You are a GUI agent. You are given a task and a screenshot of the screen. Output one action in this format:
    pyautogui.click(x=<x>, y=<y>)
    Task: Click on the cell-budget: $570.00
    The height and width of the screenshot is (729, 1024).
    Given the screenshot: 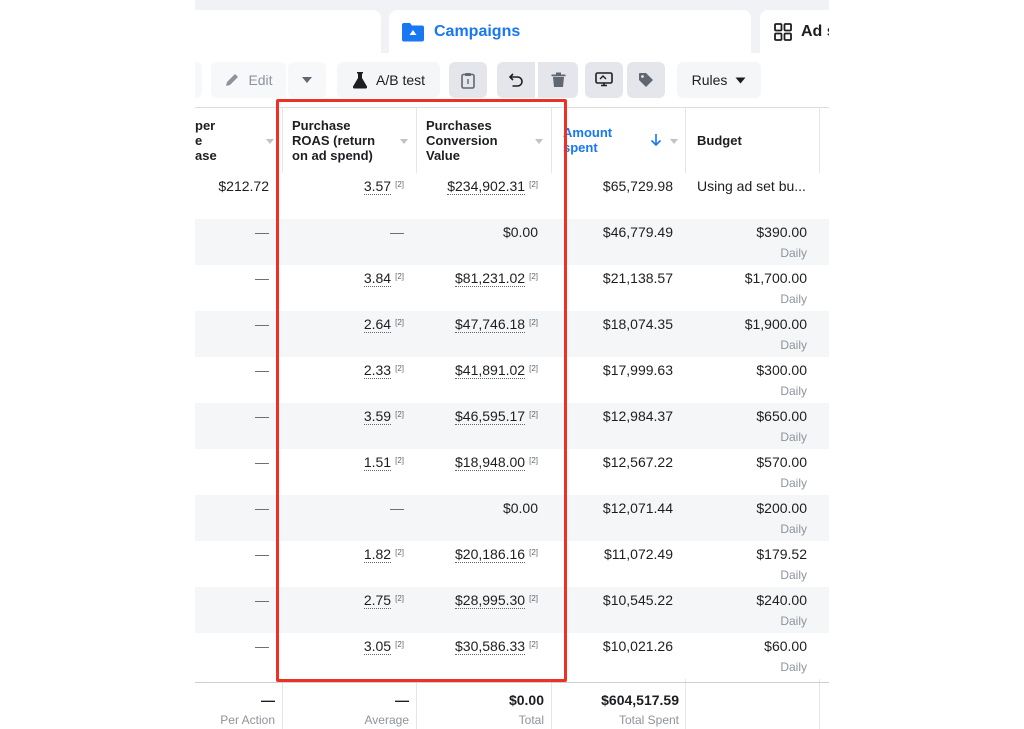 What is the action you would take?
    pyautogui.click(x=781, y=462)
    